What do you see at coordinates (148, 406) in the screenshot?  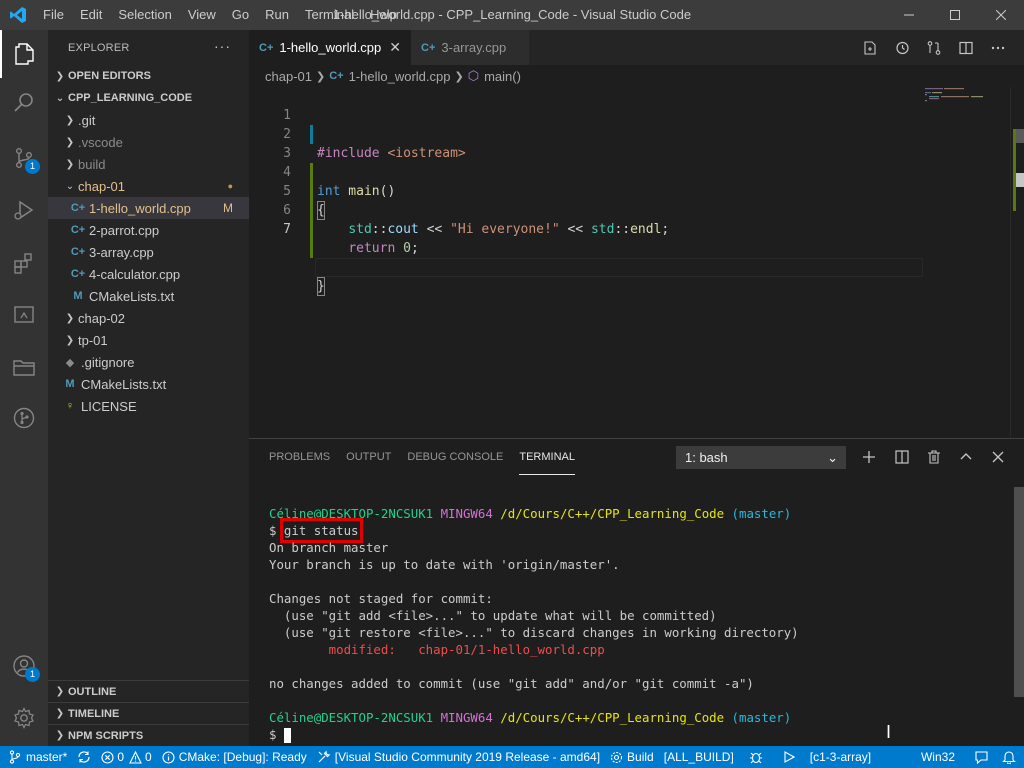 I see `tree-item-license: ♀ LICENSE` at bounding box center [148, 406].